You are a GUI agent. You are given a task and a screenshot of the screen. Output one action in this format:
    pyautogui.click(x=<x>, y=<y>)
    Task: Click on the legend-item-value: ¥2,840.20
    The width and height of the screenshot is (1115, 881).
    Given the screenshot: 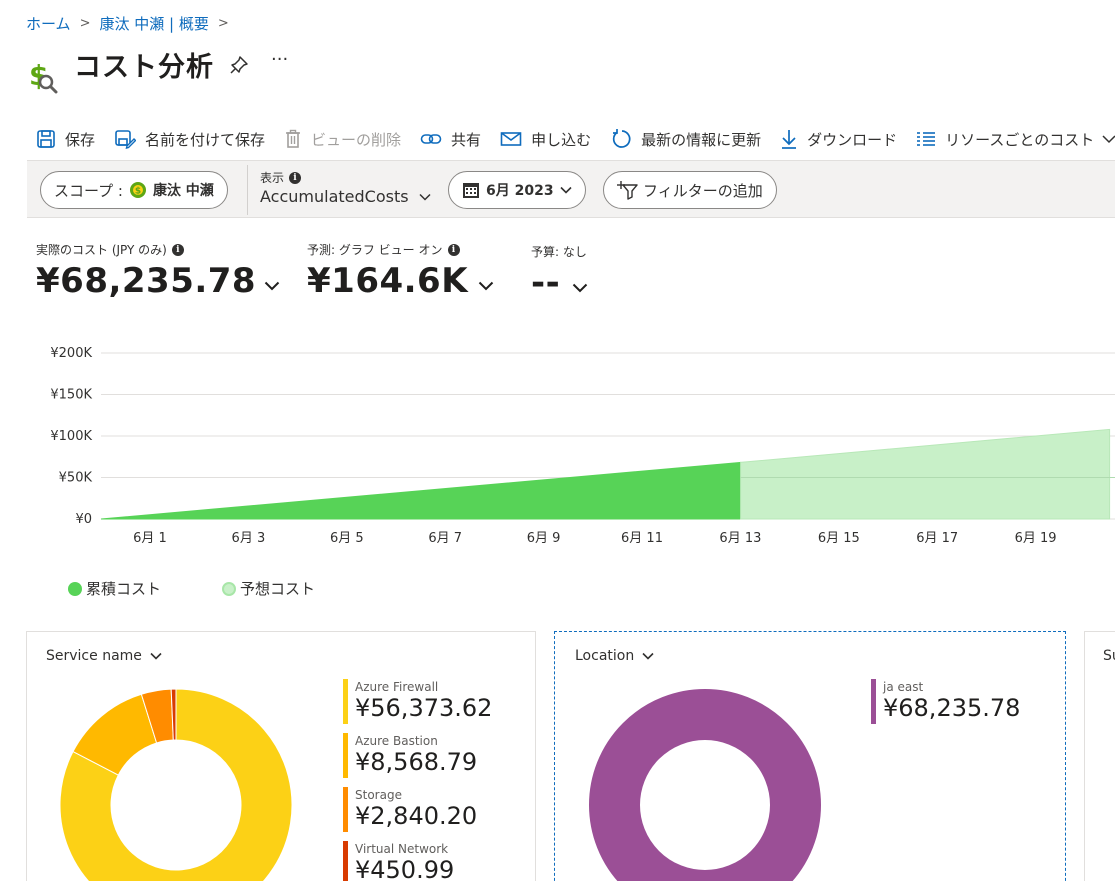 What is the action you would take?
    pyautogui.click(x=416, y=816)
    